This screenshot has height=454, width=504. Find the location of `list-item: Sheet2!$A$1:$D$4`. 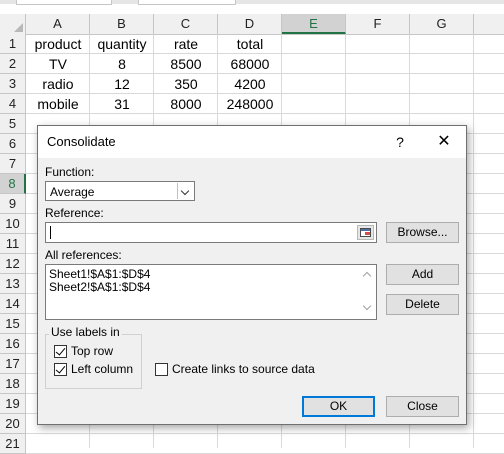

list-item: Sheet2!$A$1:$D$4 is located at coordinates (99, 287).